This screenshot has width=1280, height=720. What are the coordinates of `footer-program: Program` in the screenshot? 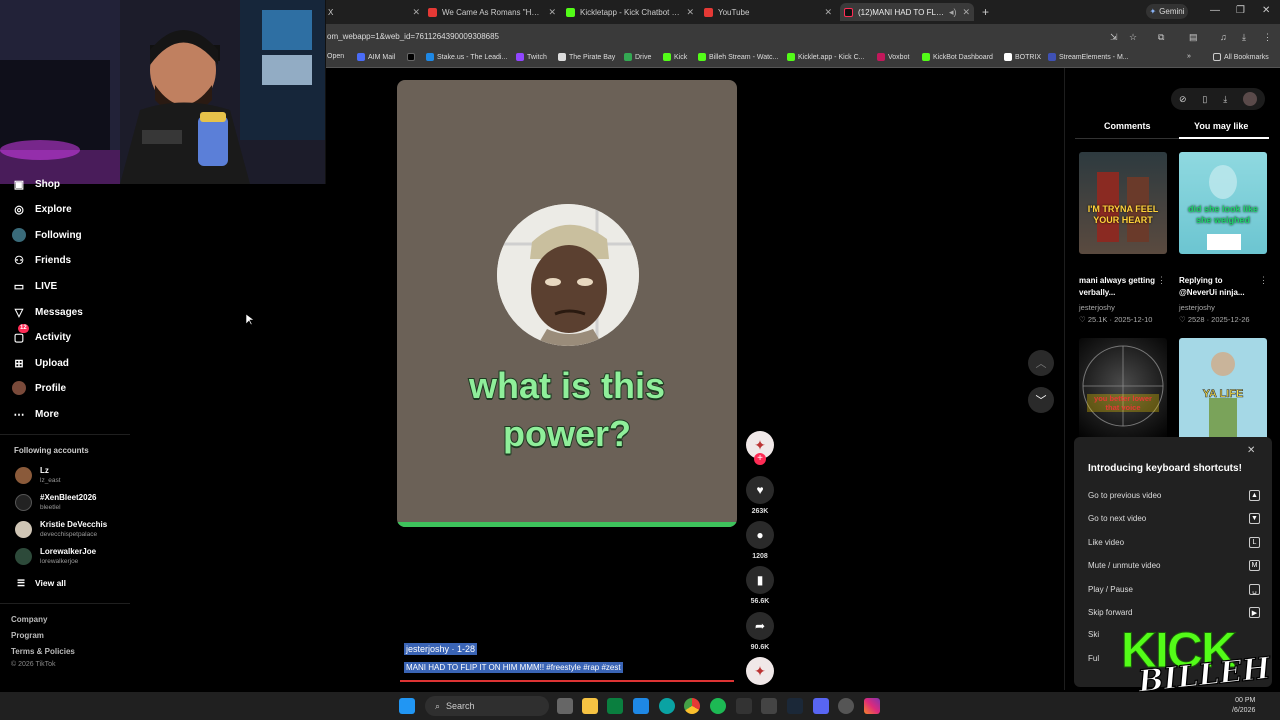 It's located at (27, 635).